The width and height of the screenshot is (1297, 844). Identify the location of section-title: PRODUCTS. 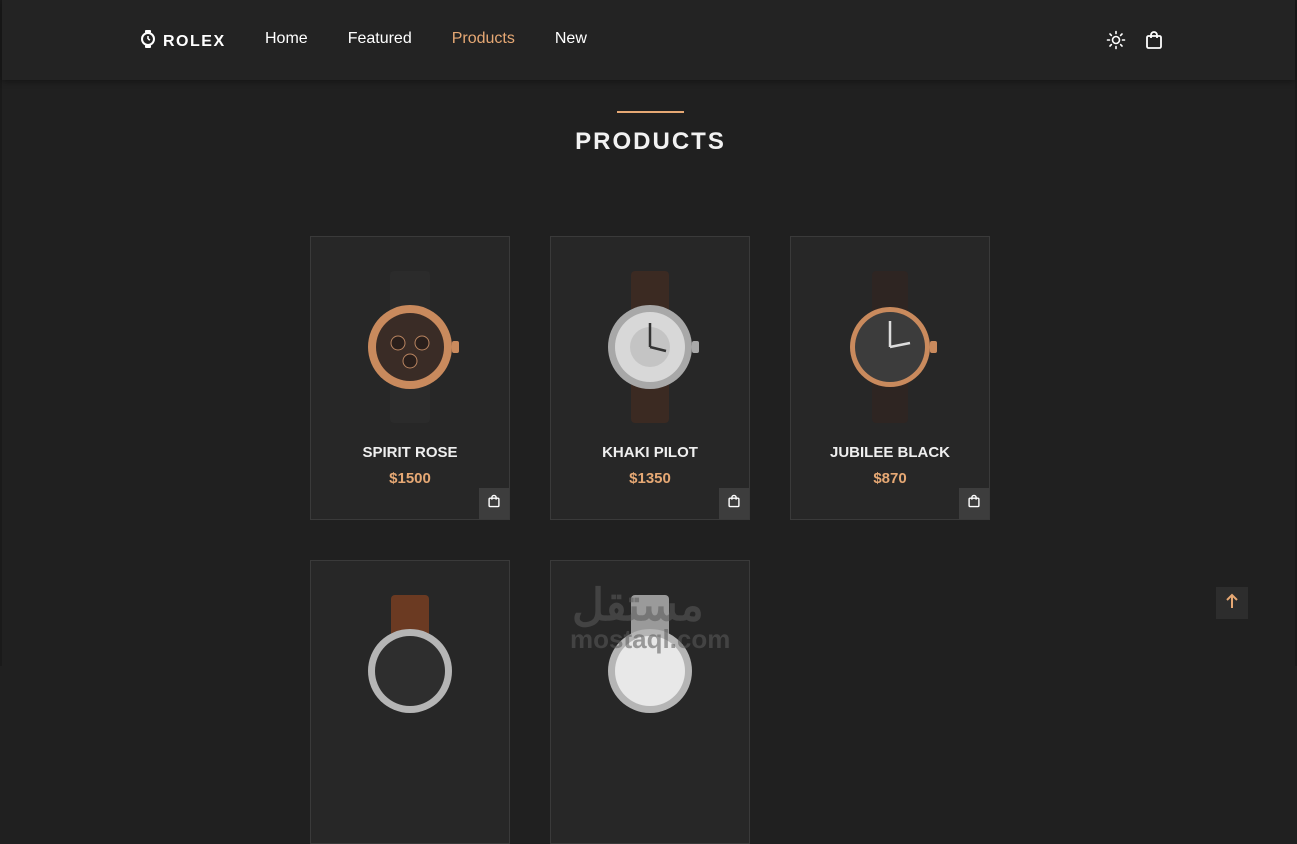
(650, 141).